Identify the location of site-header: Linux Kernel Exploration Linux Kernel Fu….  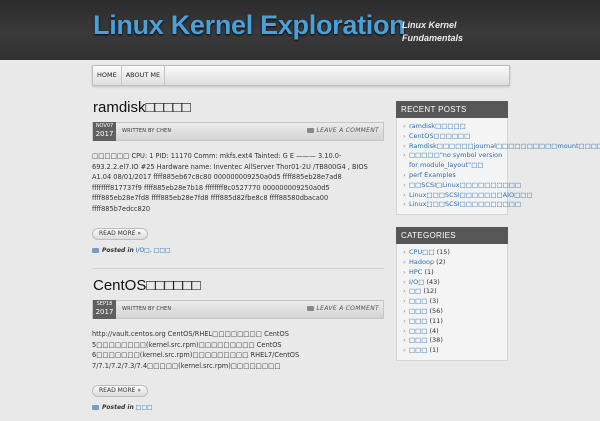
(300, 30).